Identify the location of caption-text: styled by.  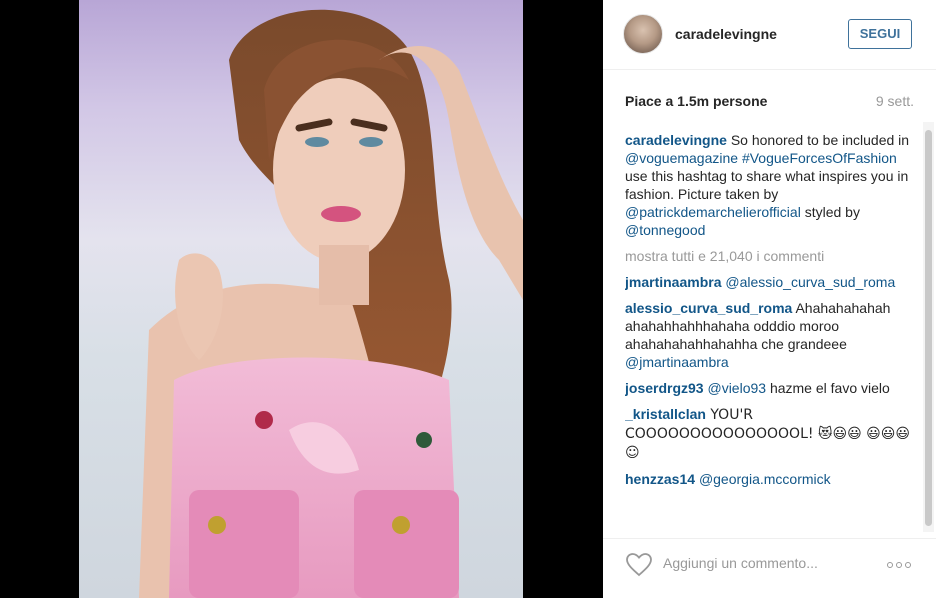
(830, 212).